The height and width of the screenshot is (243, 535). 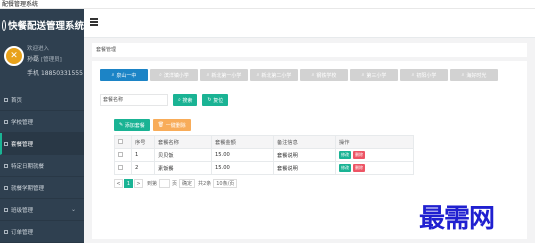 I want to click on page-1-button: 1, so click(x=128, y=183).